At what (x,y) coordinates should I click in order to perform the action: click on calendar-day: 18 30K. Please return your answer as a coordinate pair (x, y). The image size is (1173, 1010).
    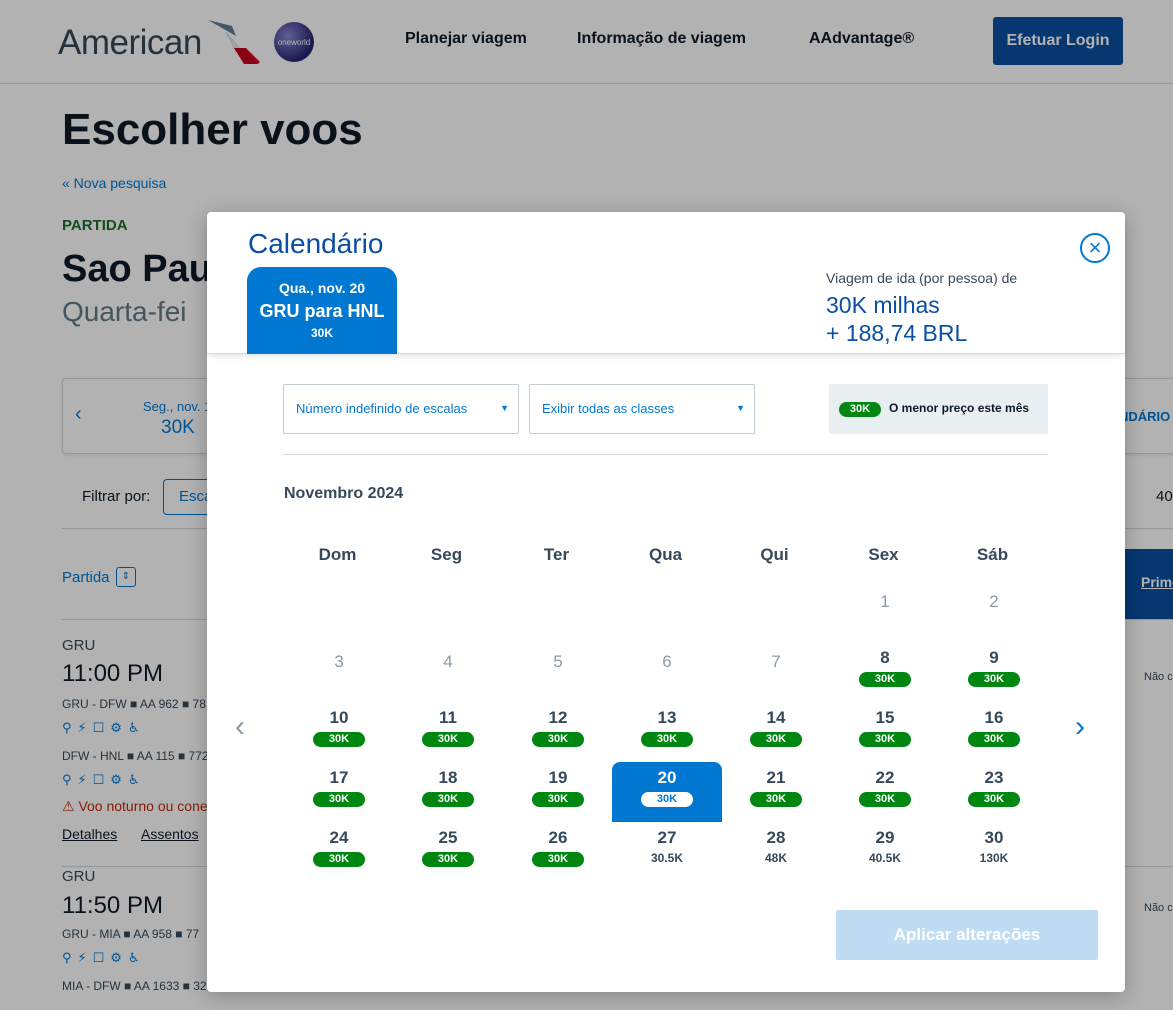
    Looking at the image, I should click on (448, 792).